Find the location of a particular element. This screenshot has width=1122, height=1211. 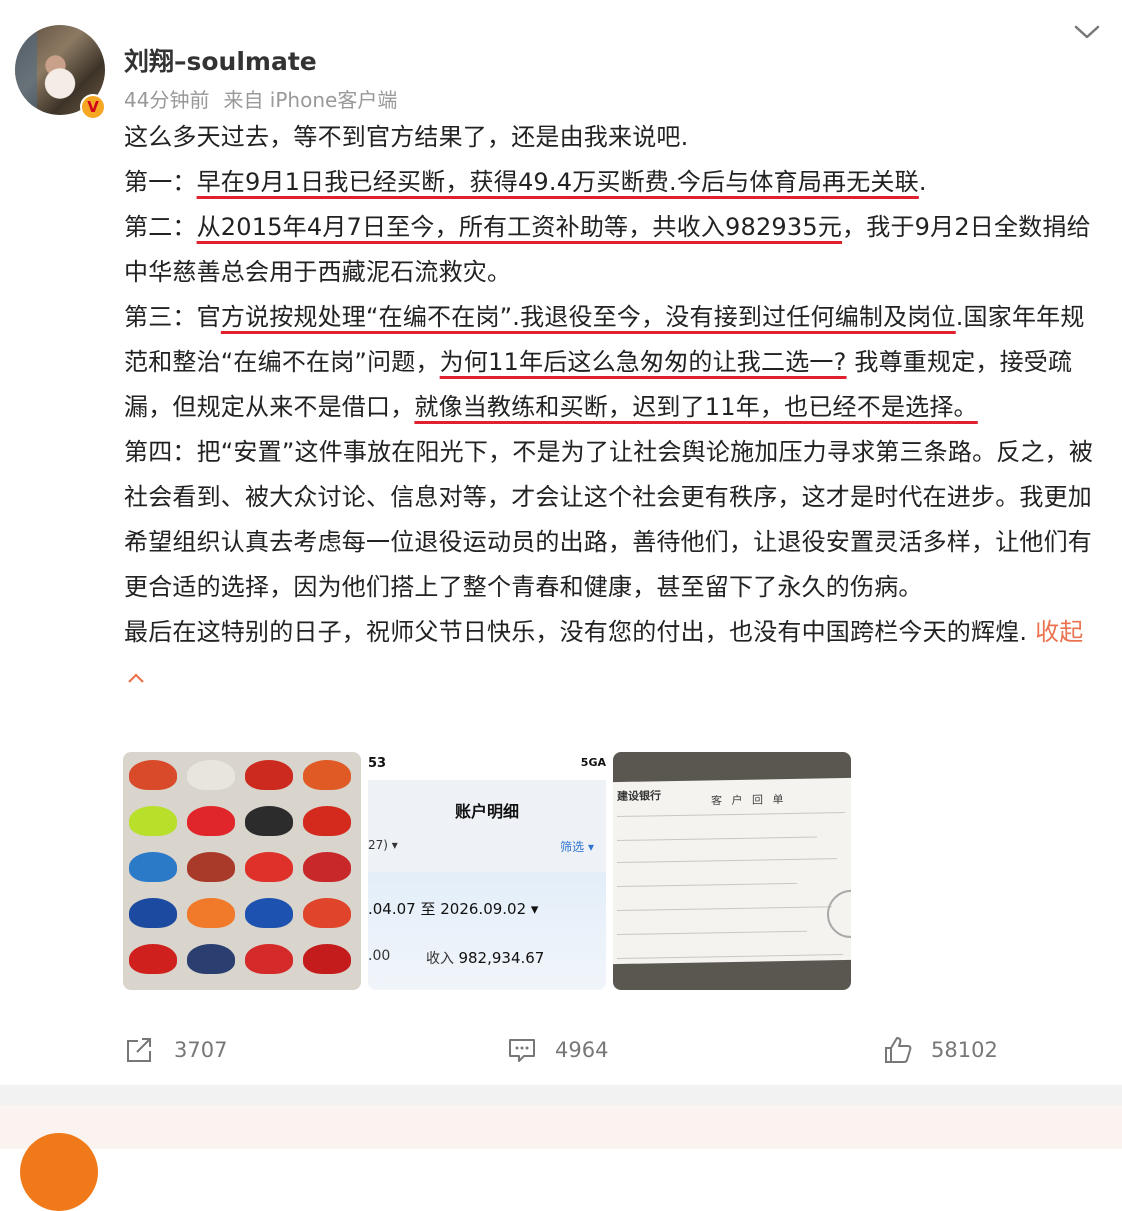

highlighted-text: 方说按规处理“在编不在岗”.我退役至今，没有接到过任何编制及岗位 is located at coordinates (588, 317).